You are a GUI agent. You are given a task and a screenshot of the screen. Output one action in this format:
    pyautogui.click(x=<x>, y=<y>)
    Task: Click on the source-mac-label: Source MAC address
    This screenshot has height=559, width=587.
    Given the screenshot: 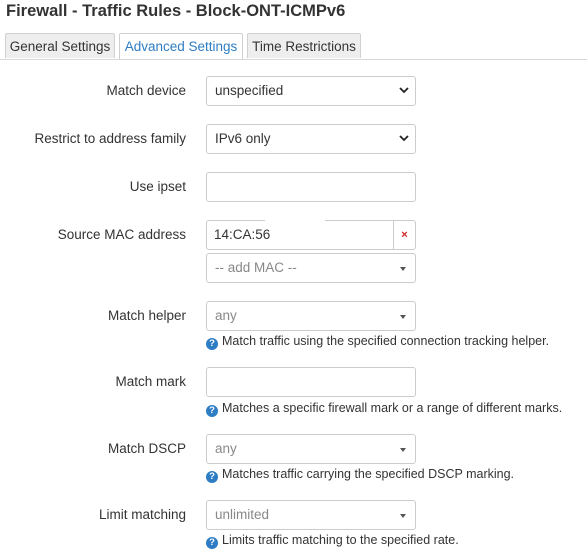 What is the action you would take?
    pyautogui.click(x=121, y=234)
    